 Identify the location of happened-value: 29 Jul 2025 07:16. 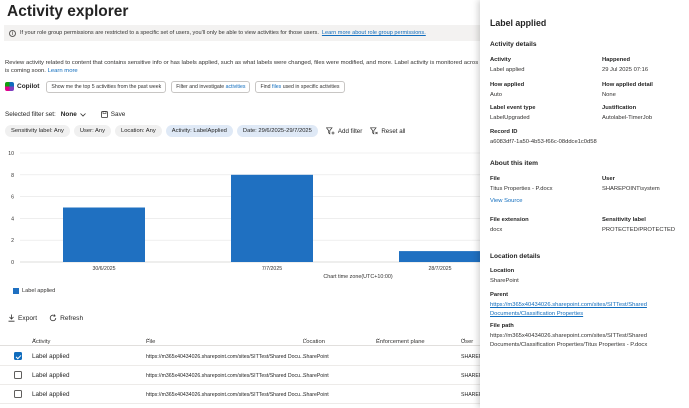
(625, 70).